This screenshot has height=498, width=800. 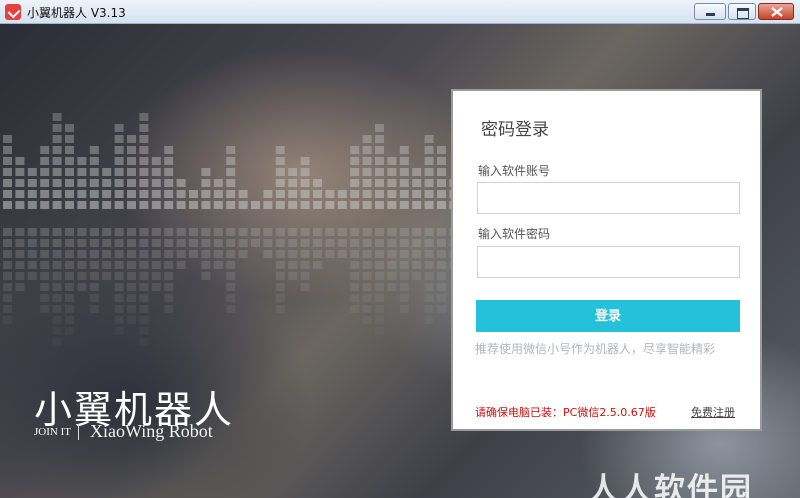 I want to click on password-input, so click(x=608, y=262).